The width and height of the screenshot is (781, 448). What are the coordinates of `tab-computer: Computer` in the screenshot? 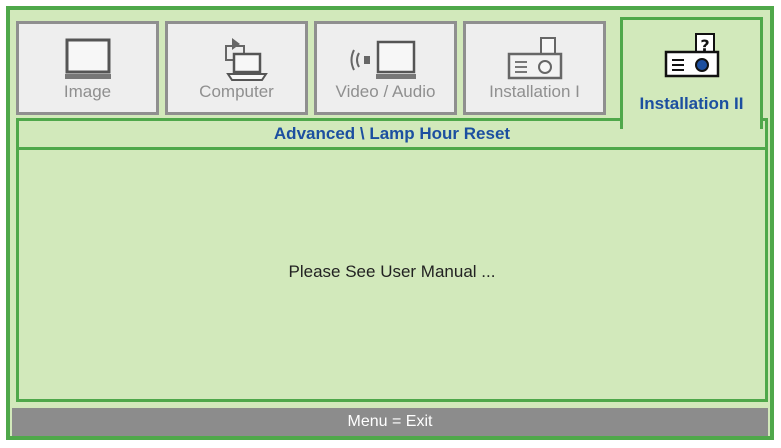 It's located at (236, 68).